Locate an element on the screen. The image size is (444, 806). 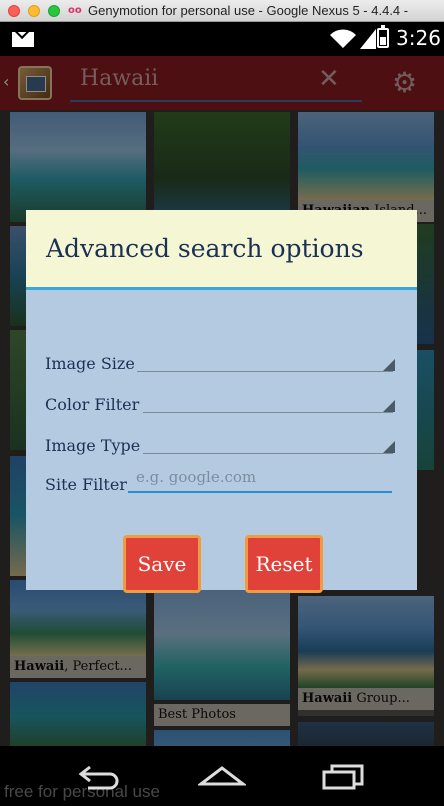
battery-icon is located at coordinates (383, 36).